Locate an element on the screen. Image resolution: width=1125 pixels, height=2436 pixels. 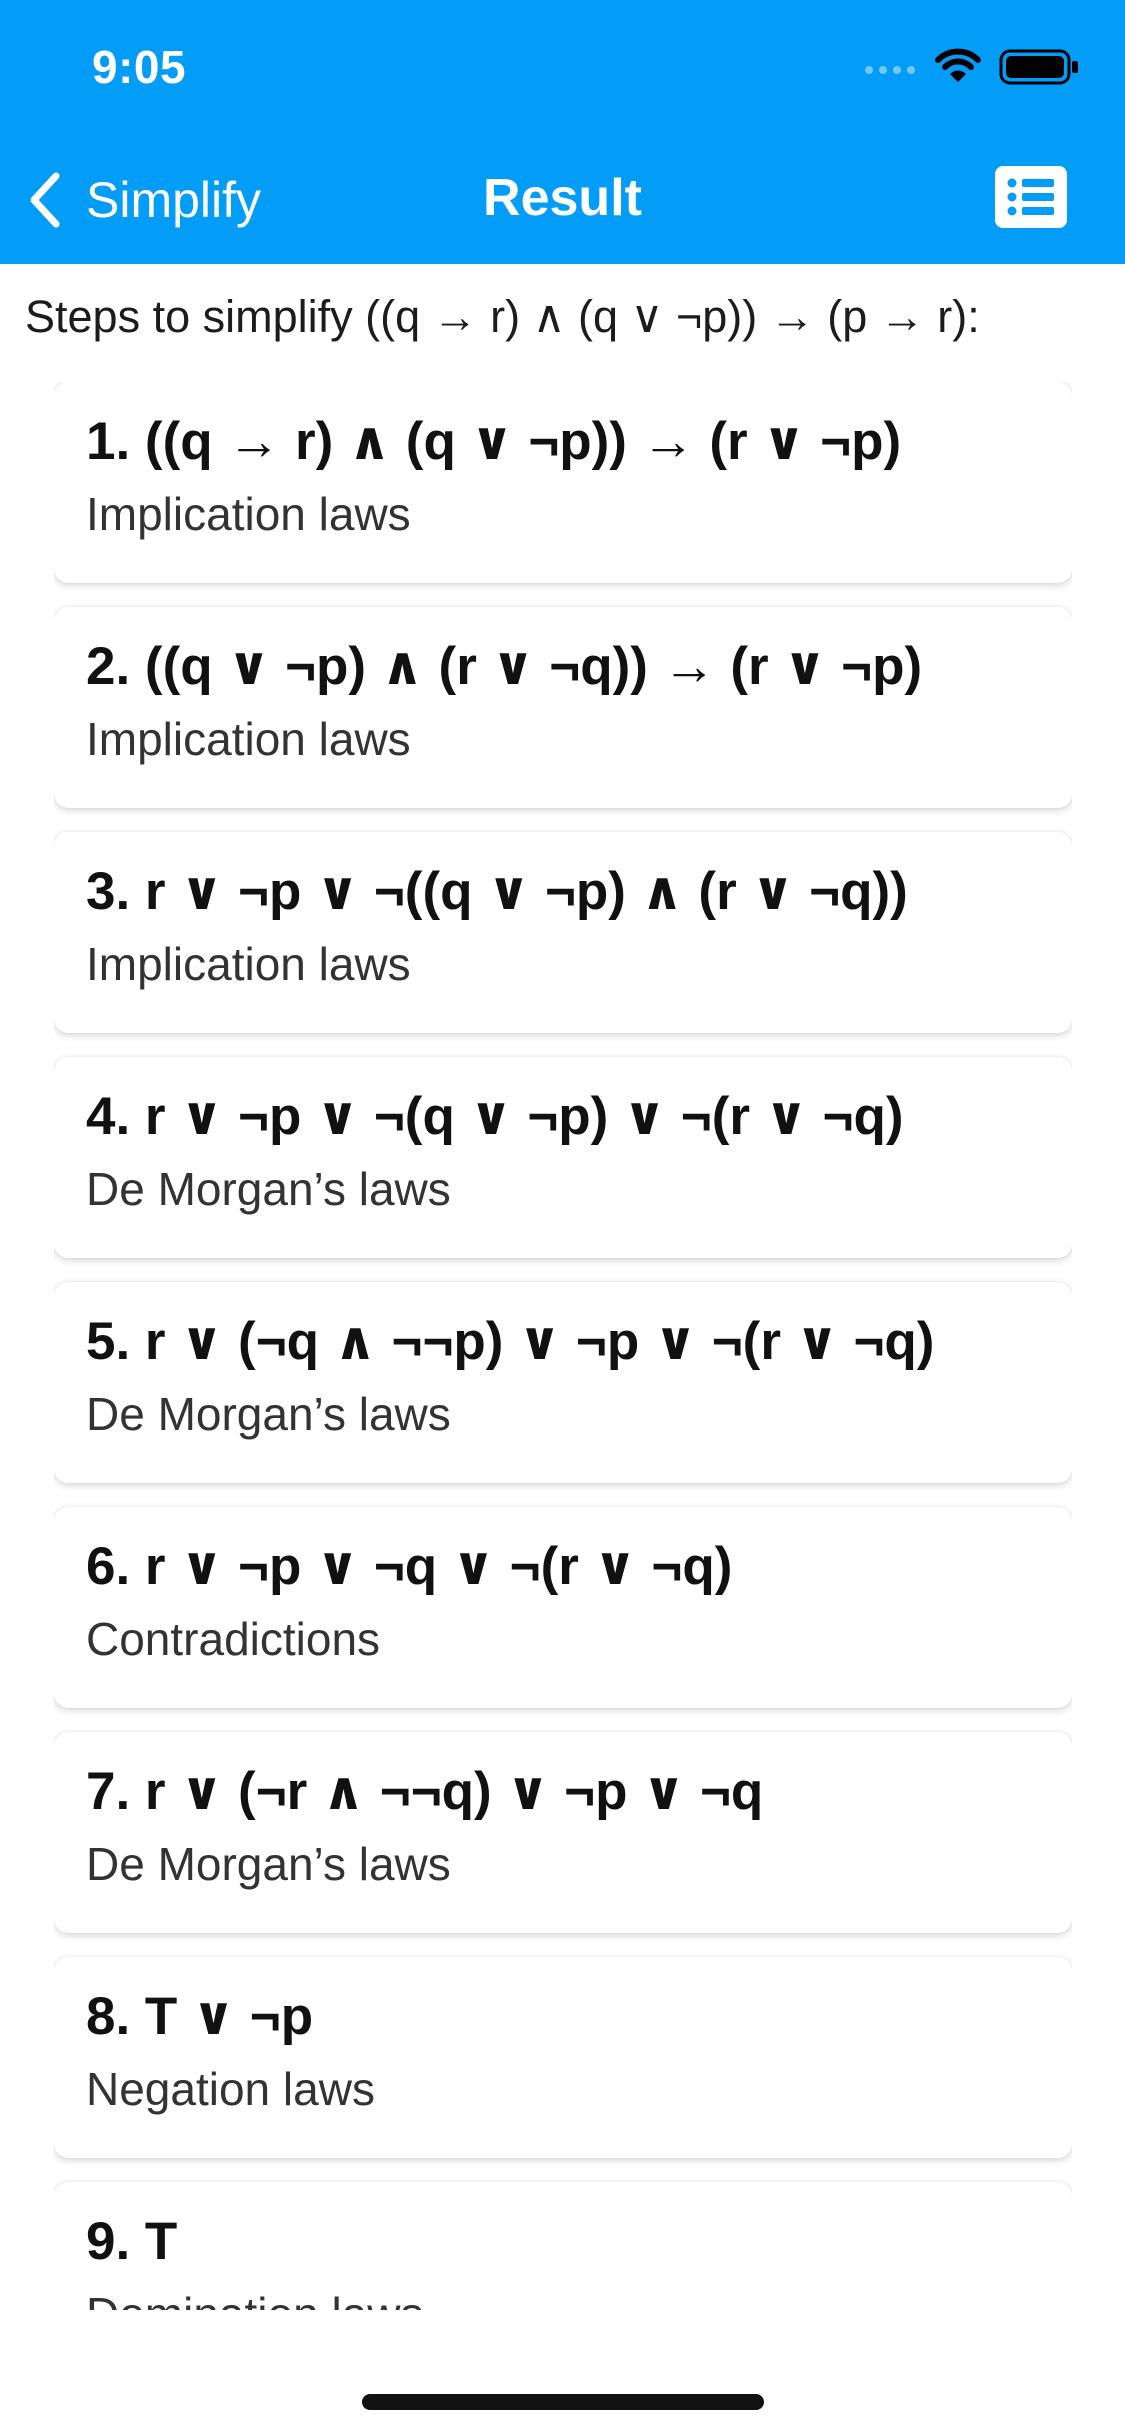
step-expression: 4. r ∨ ¬p ∨ ¬(q ∨ ¬p) ∨ ¬(r ∨ ¬q) is located at coordinates (495, 1116).